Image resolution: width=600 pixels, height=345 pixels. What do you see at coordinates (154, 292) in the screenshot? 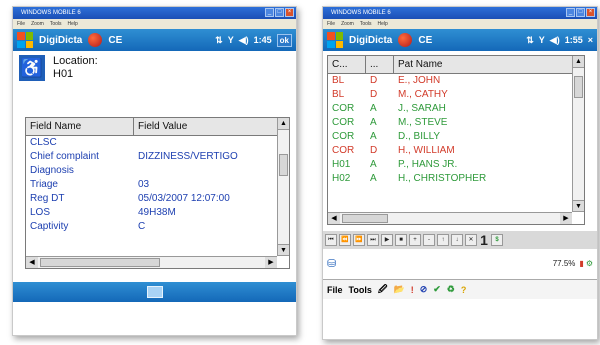
I see `keyboard-icon` at bounding box center [154, 292].